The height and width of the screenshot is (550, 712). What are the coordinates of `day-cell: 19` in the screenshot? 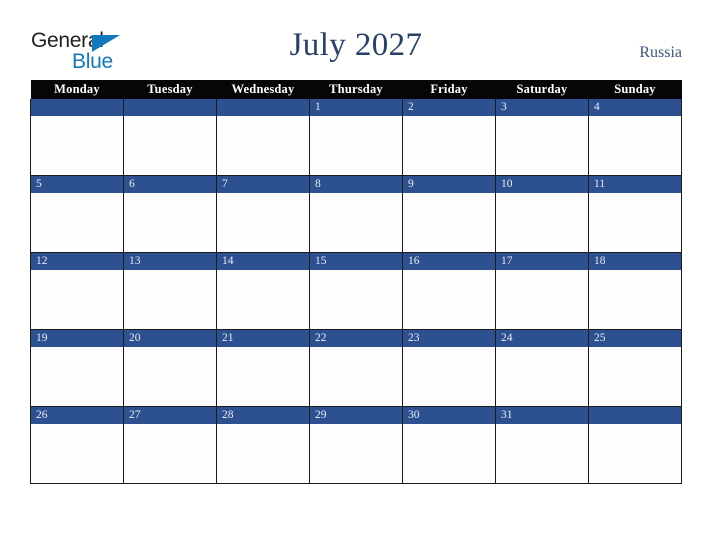 It's located at (77, 368).